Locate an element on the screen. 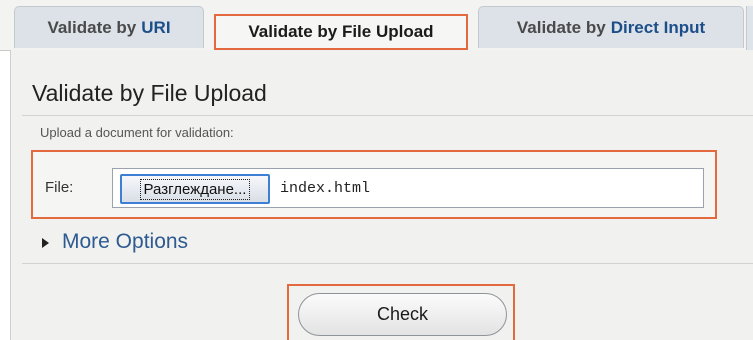  upload-description: Upload a document for validation: is located at coordinates (137, 132).